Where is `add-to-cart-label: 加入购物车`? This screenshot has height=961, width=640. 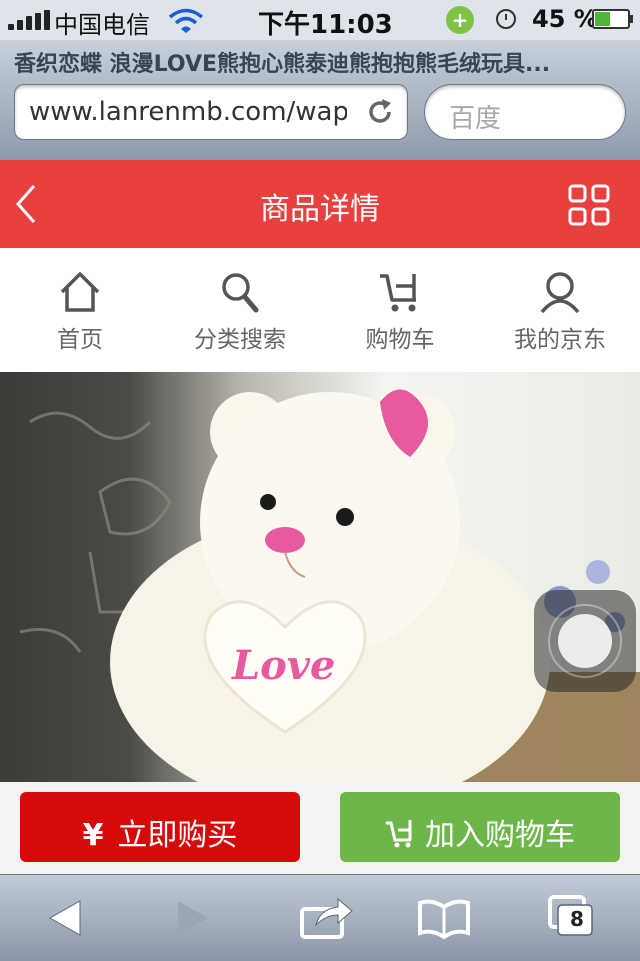 add-to-cart-label: 加入购物车 is located at coordinates (500, 835).